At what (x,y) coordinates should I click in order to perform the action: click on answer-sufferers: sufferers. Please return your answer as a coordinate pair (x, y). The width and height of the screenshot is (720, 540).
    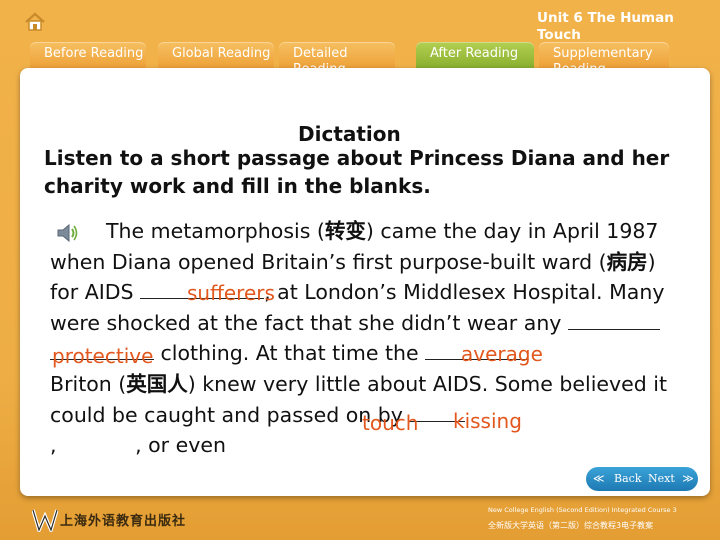
    Looking at the image, I should click on (231, 293).